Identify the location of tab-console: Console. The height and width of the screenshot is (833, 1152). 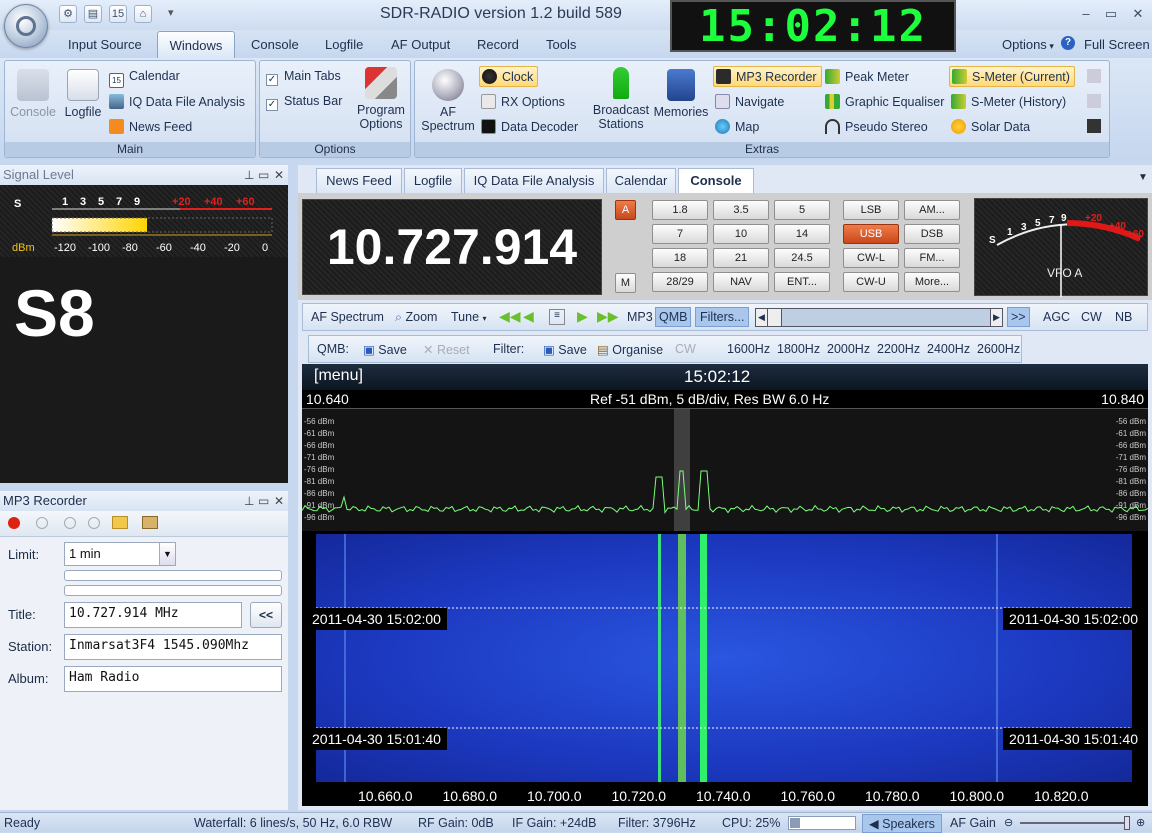
(716, 180).